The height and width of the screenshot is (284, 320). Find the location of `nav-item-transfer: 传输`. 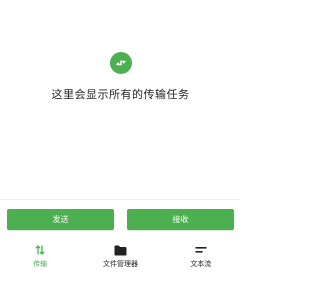

nav-item-transfer: 传输 is located at coordinates (40, 261).